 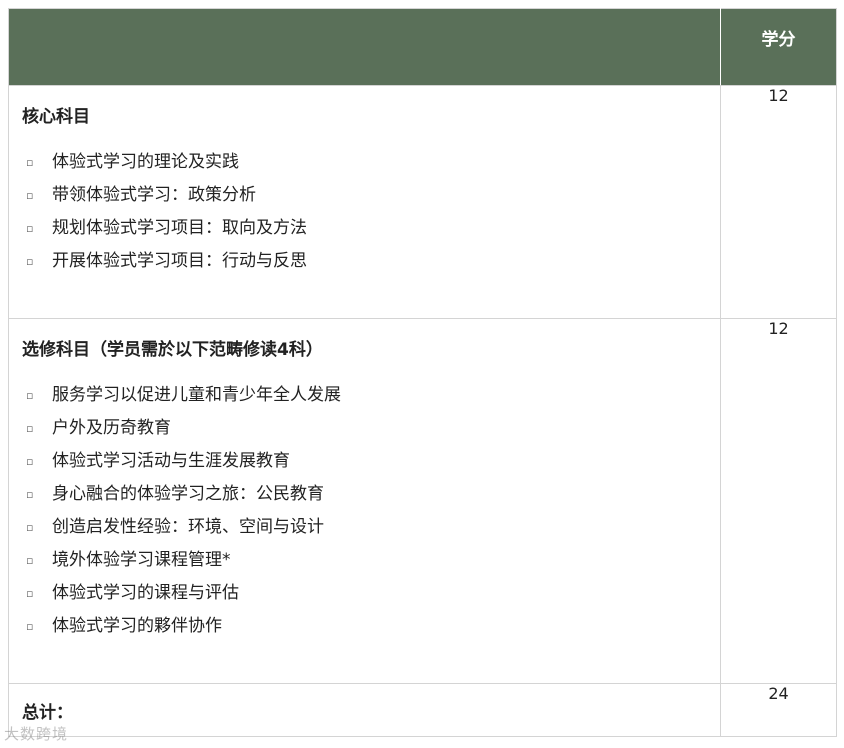 What do you see at coordinates (145, 162) in the screenshot?
I see `list-item-label: 体验式学习的理论及实践` at bounding box center [145, 162].